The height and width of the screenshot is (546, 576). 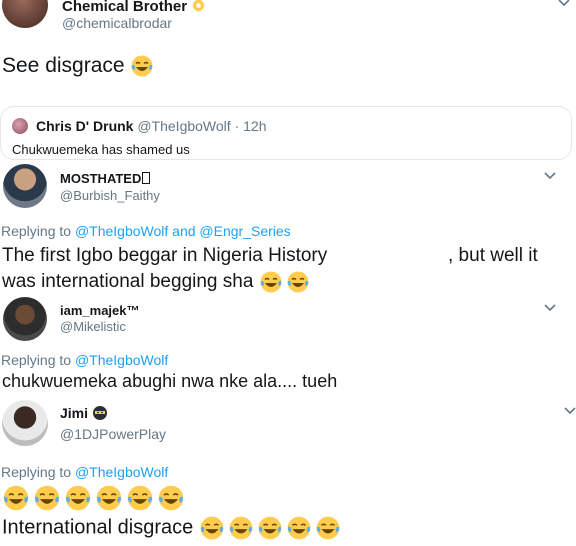 I want to click on reply1-author-handle: @Burbish_Faithy, so click(x=110, y=195).